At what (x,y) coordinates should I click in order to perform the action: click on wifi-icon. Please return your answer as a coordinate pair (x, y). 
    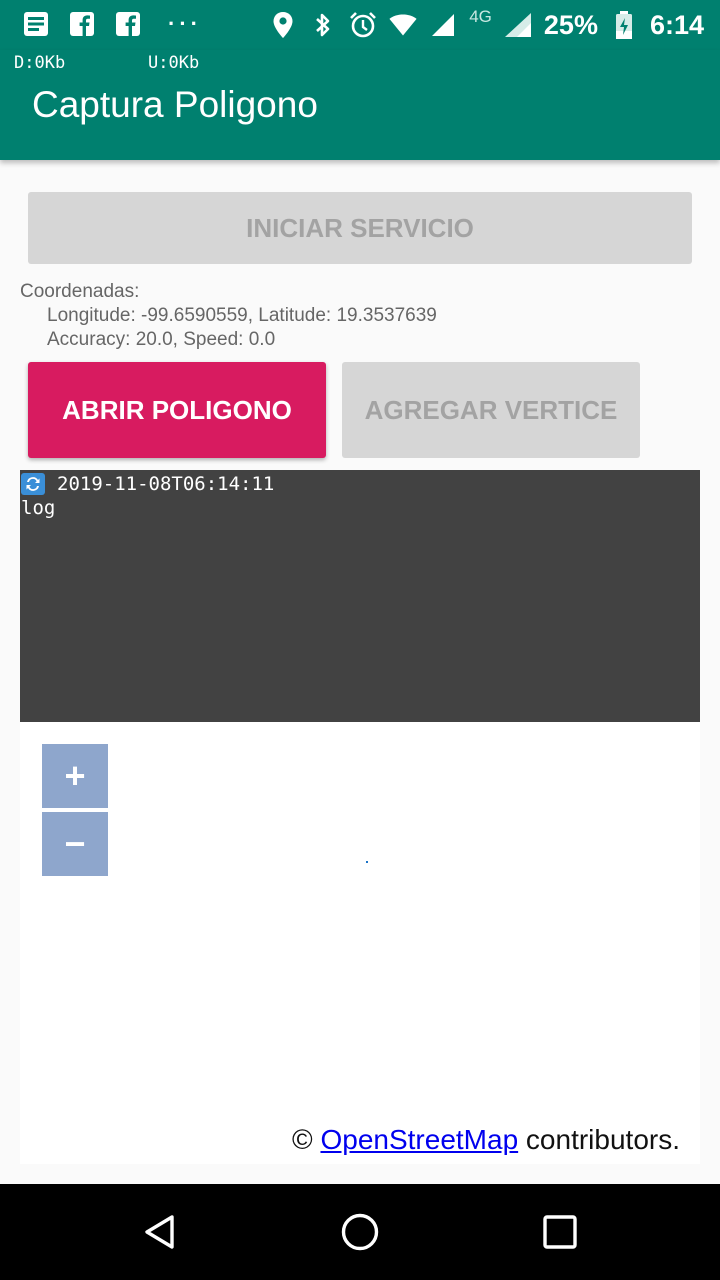
    Looking at the image, I should click on (403, 25).